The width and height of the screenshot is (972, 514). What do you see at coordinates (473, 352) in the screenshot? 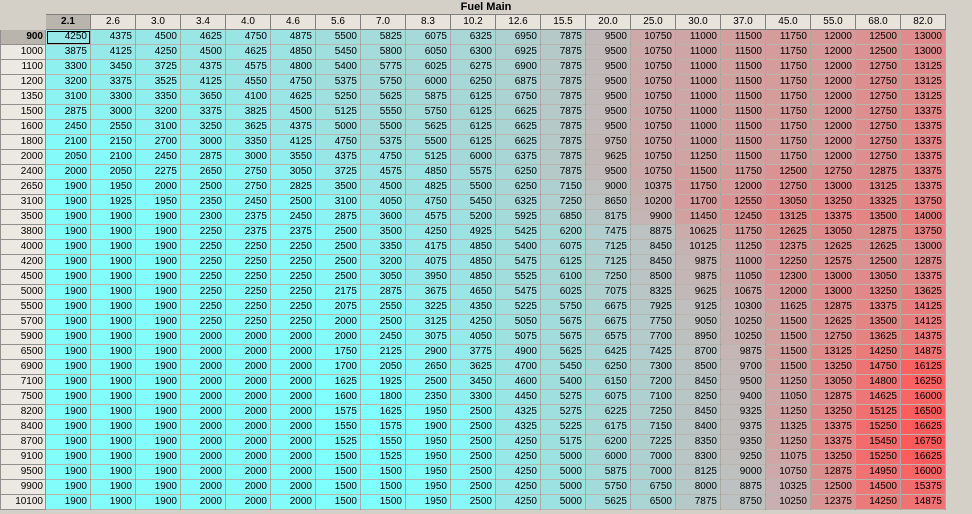
I see `table-cell: 3775` at bounding box center [473, 352].